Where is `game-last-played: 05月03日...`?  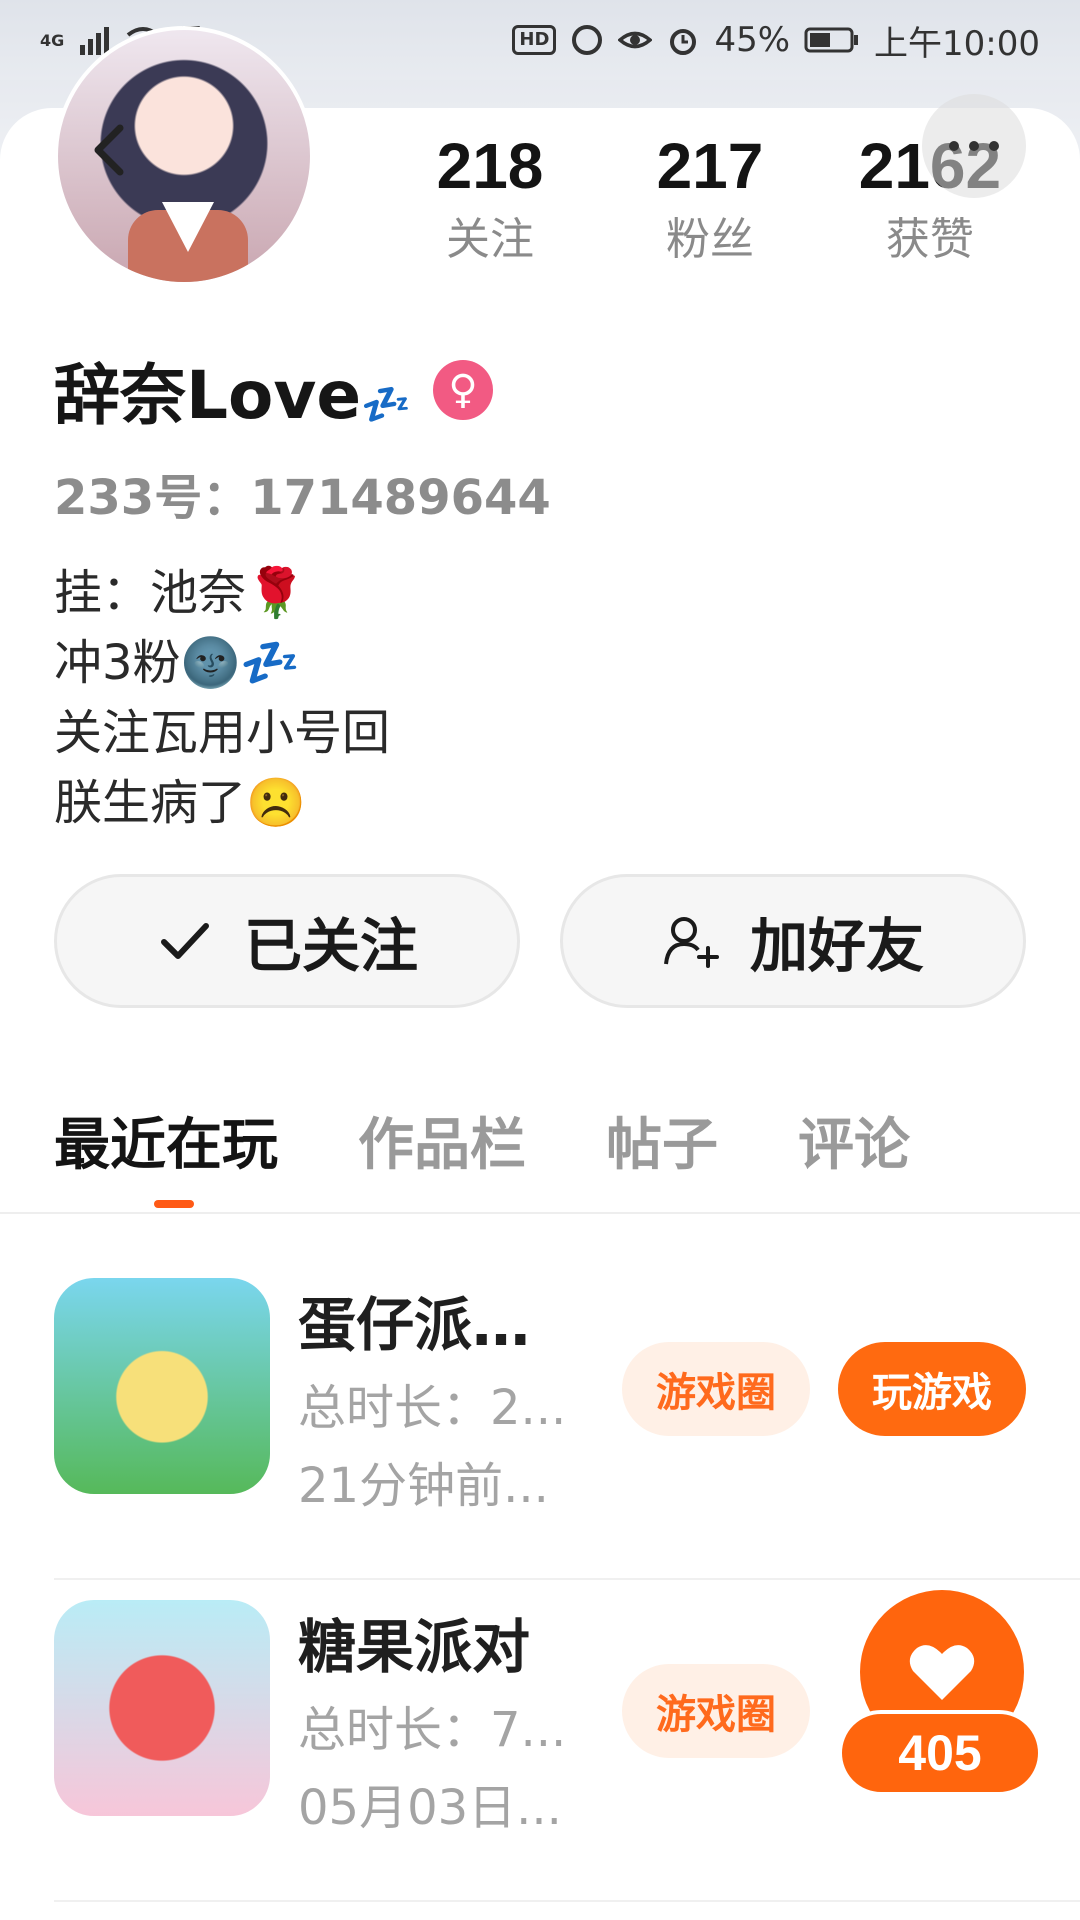
game-last-played: 05月03日... is located at coordinates (430, 1808).